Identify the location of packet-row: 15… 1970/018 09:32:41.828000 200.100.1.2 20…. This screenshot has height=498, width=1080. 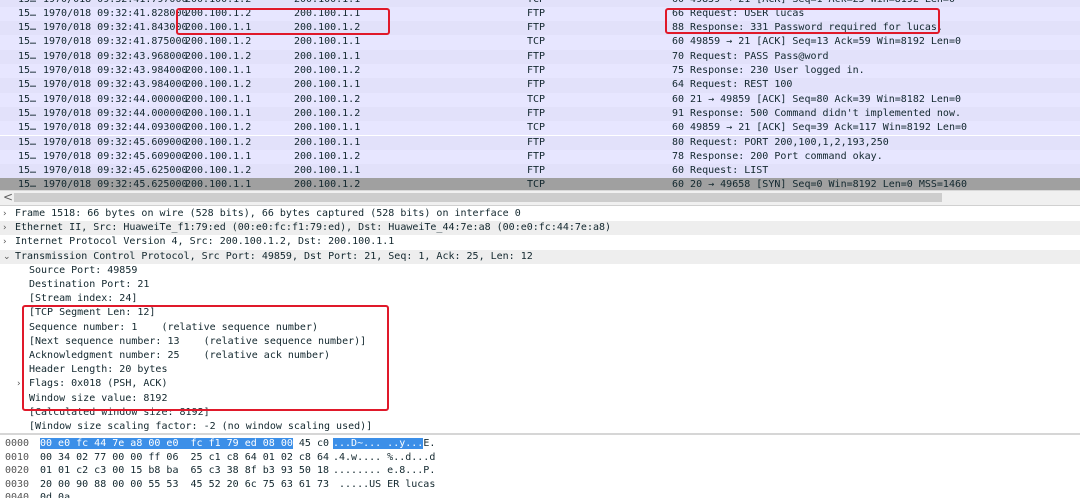
(540, 14).